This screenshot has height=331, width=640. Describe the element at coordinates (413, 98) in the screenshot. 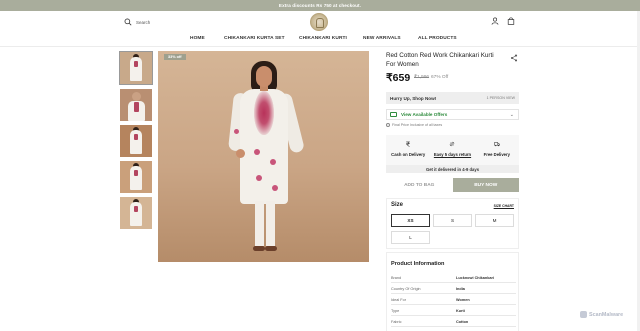

I see `hurry-text: Hurry Up, Shop Now!` at that location.